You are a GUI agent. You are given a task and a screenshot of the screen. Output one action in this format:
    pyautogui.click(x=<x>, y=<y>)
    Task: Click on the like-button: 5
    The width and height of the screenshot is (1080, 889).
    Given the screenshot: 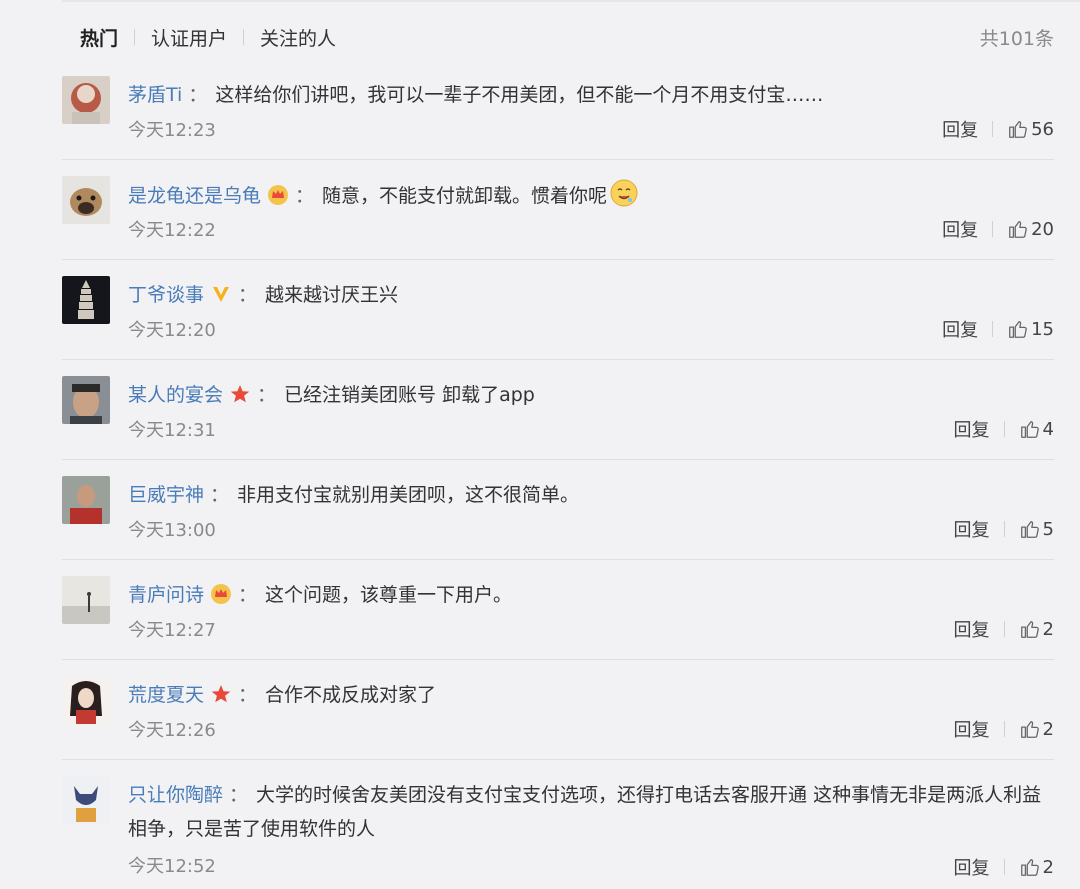 What is the action you would take?
    pyautogui.click(x=1036, y=529)
    